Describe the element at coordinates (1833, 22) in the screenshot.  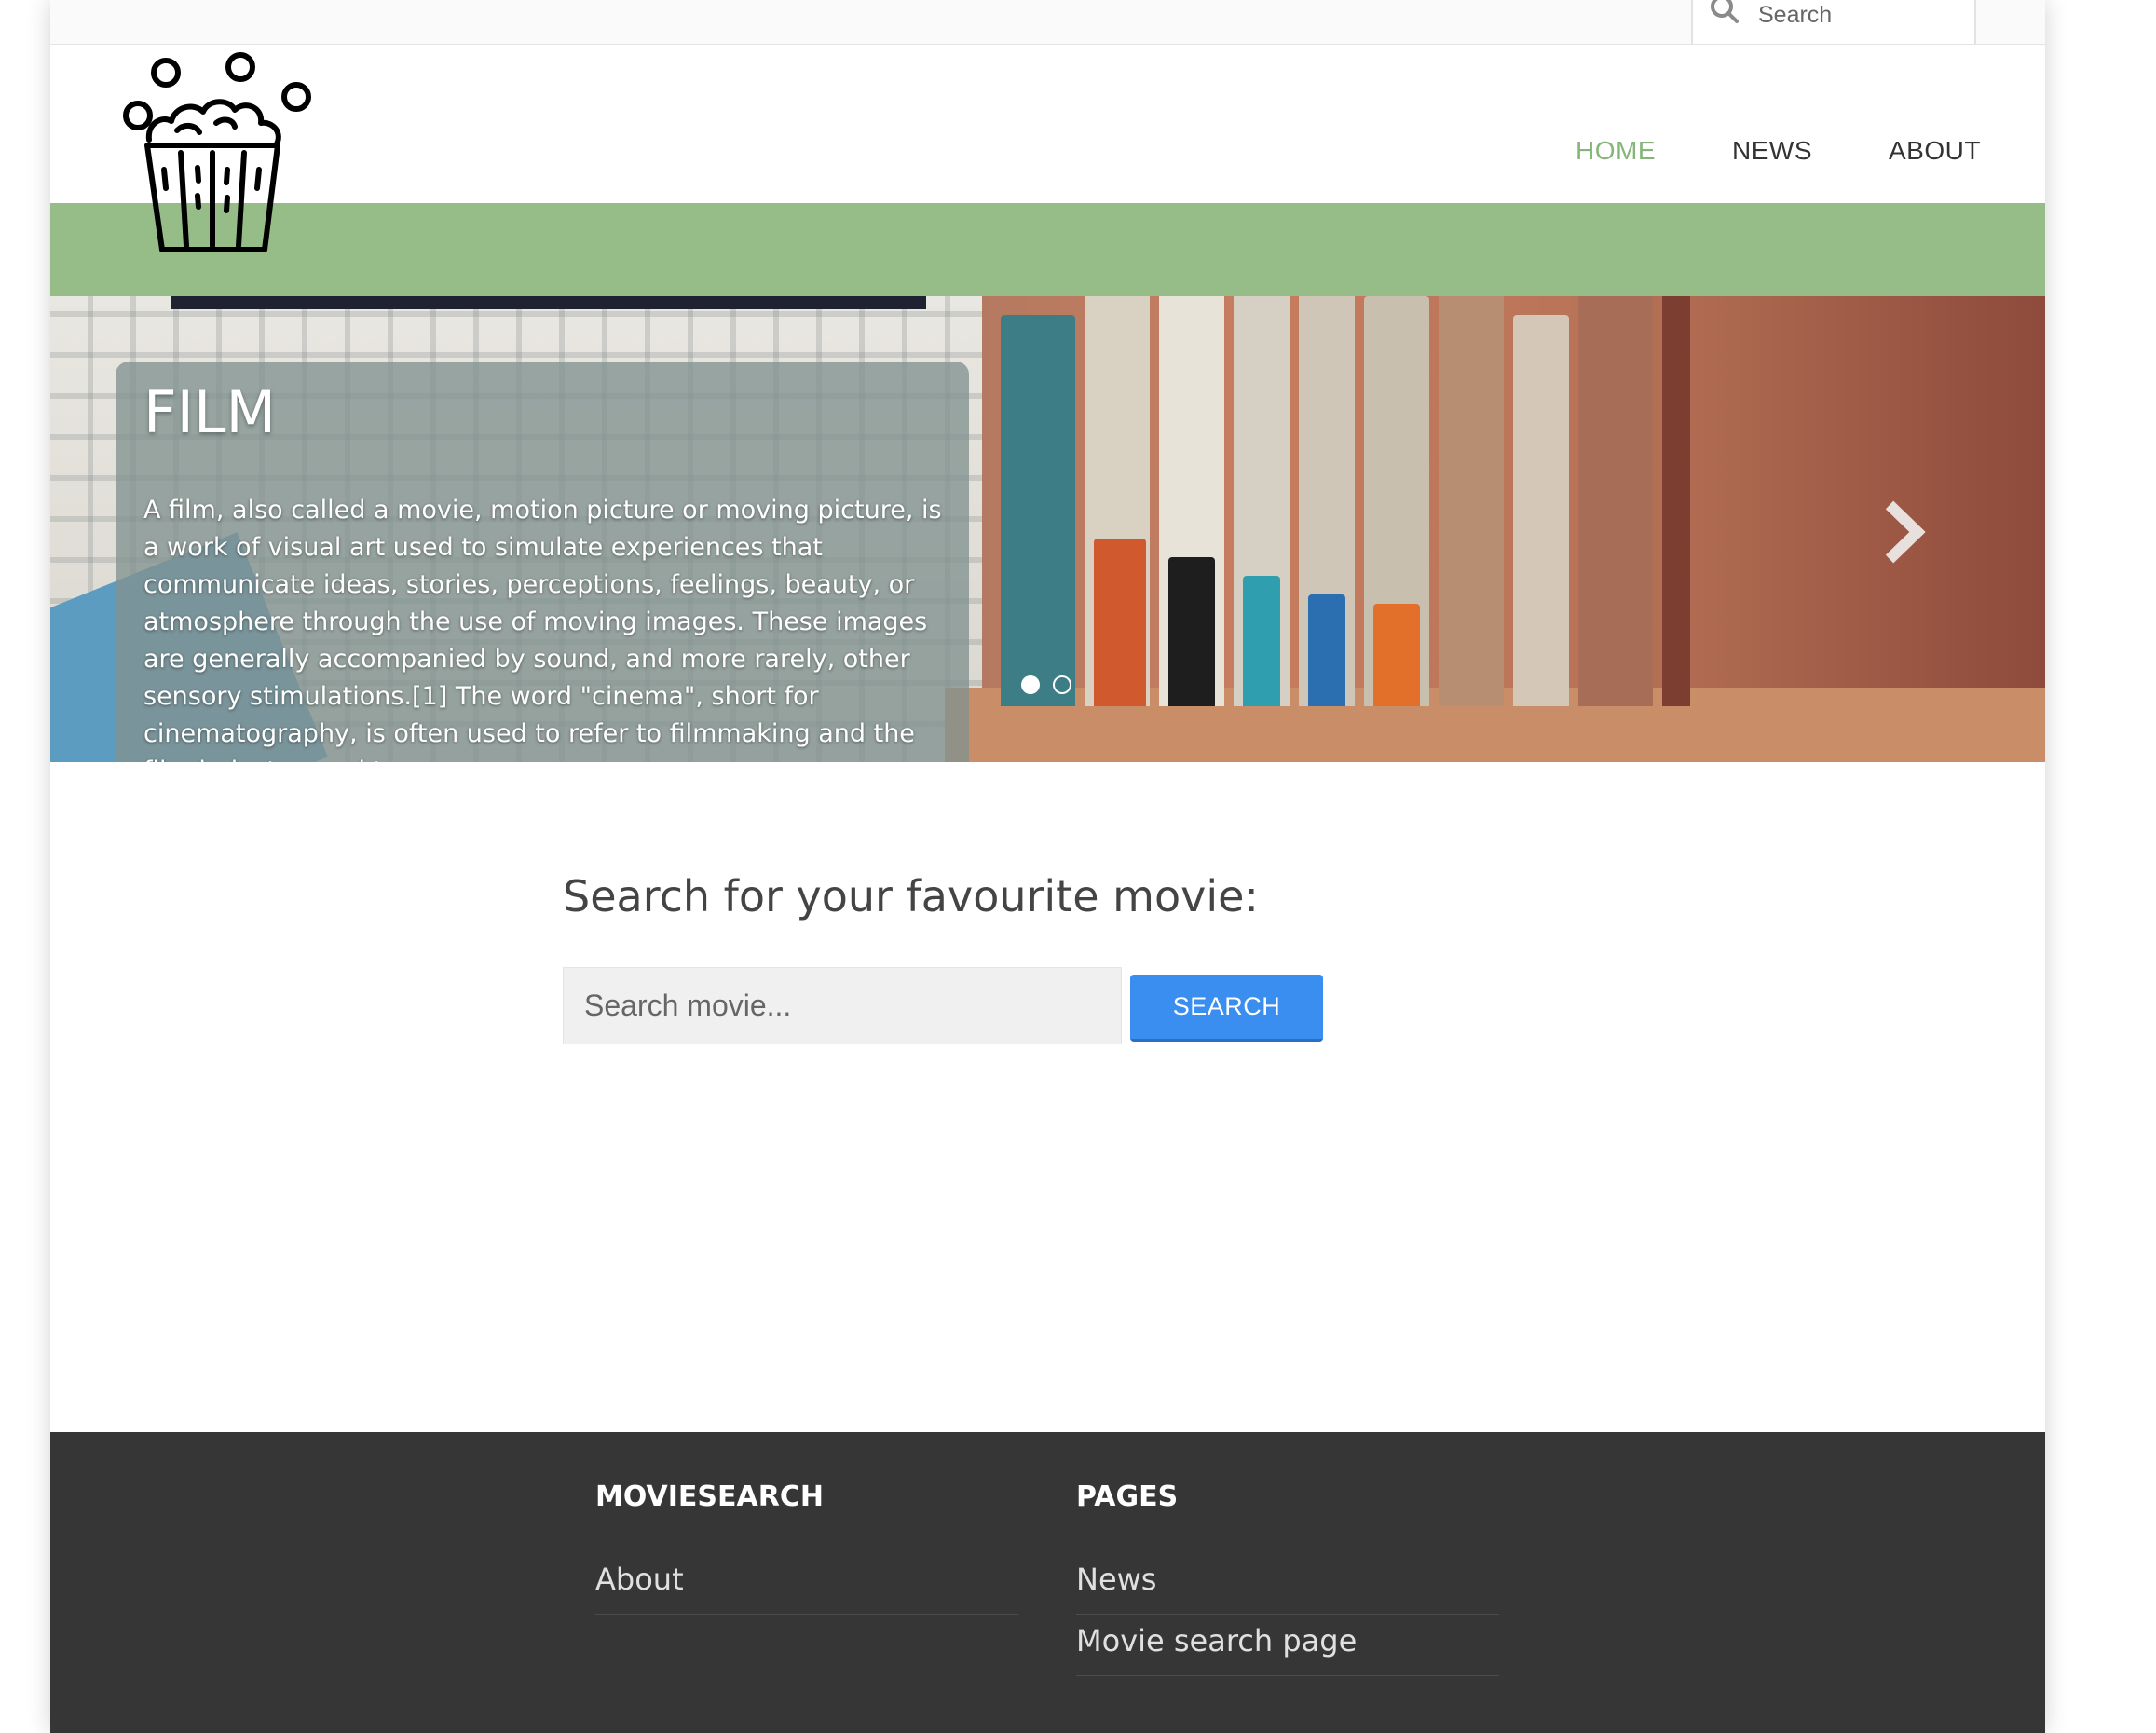
I see `top-search-field: Search` at that location.